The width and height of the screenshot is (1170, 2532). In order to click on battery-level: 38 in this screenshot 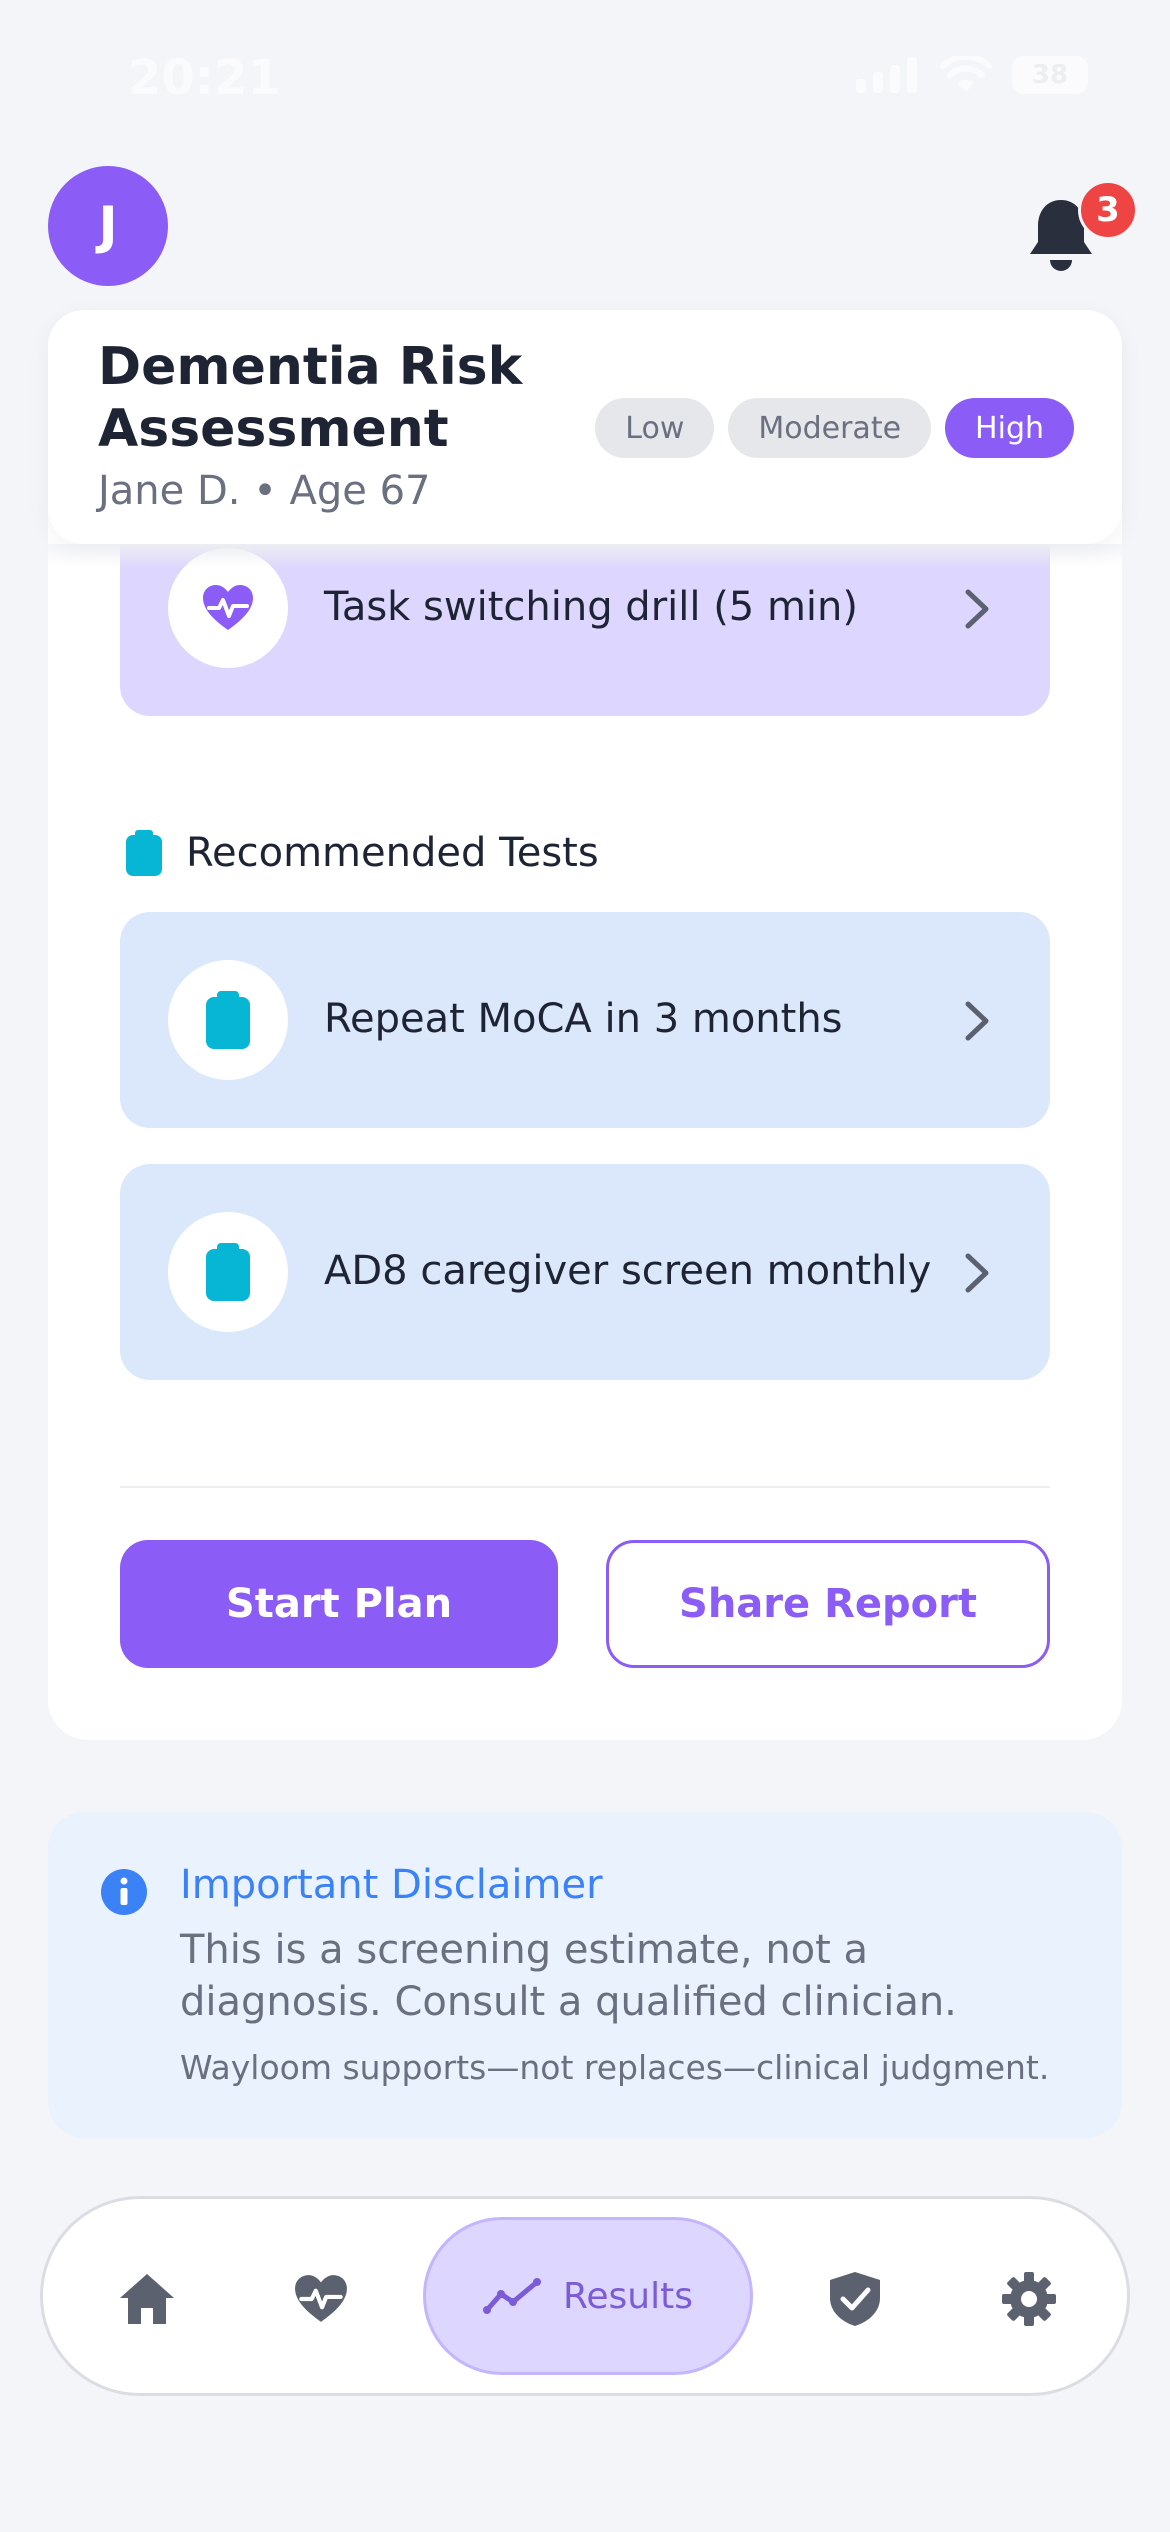, I will do `click(1050, 75)`.